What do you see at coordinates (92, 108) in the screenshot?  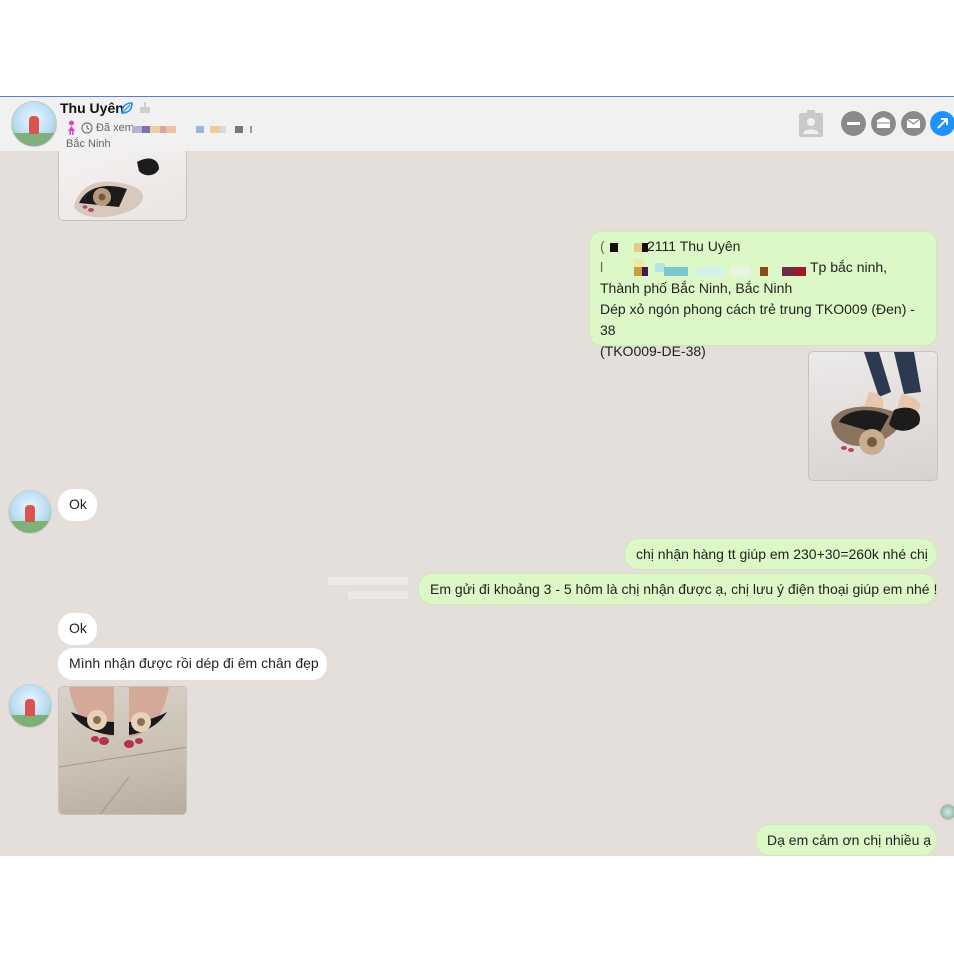 I see `contact-name: Thu Uyên` at bounding box center [92, 108].